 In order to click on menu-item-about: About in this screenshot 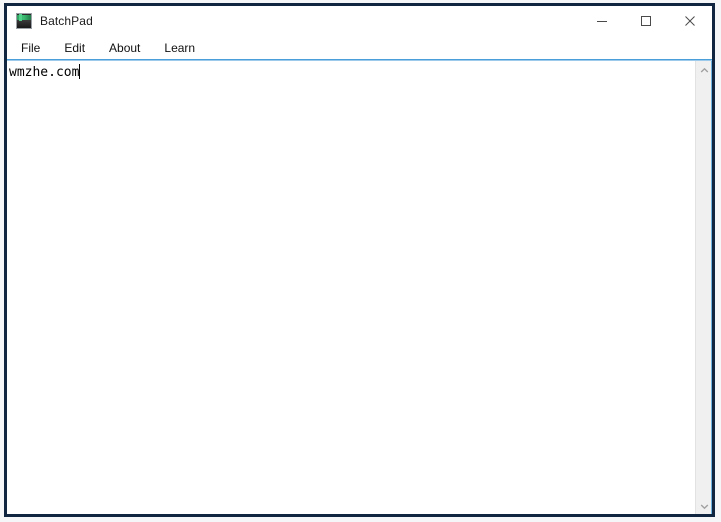, I will do `click(124, 48)`.